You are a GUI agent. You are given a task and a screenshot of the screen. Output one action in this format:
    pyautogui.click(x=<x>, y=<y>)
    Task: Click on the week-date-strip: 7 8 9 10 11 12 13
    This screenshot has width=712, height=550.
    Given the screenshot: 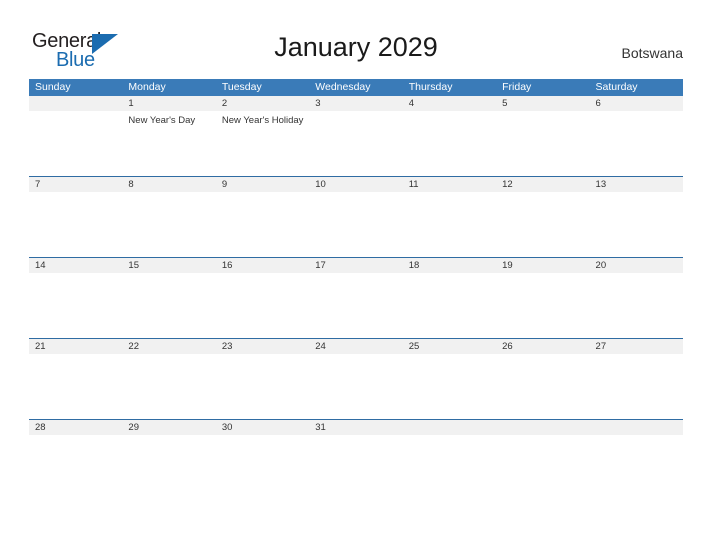 What is the action you would take?
    pyautogui.click(x=356, y=184)
    